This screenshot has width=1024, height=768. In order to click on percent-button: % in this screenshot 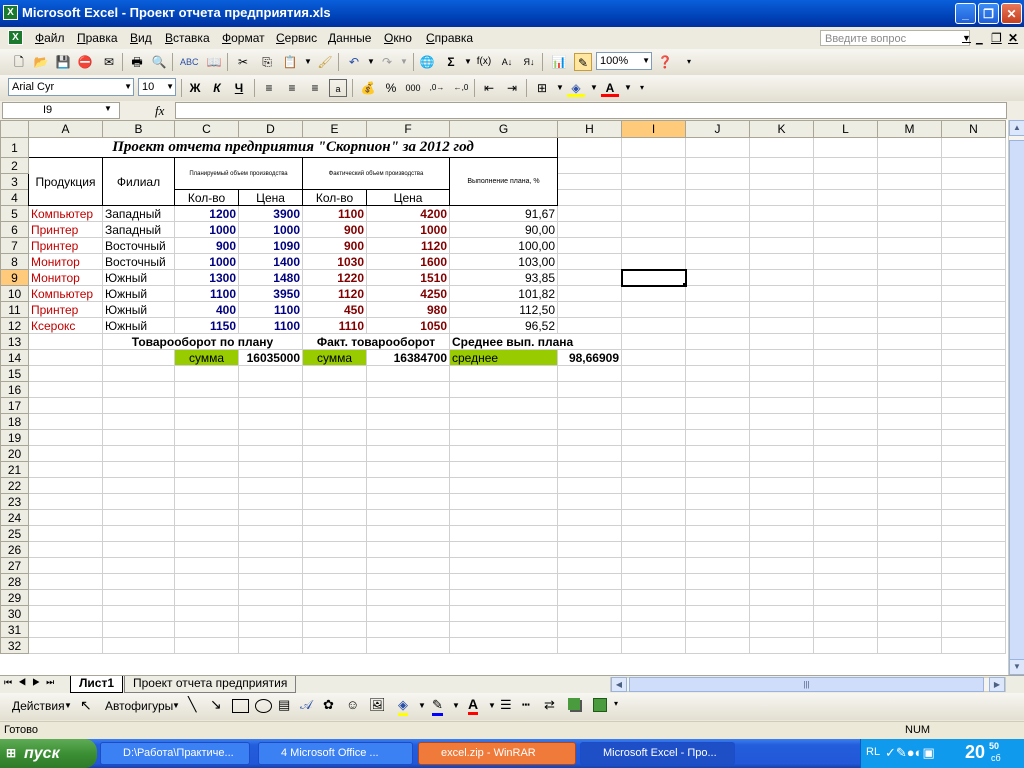, I will do `click(391, 88)`.